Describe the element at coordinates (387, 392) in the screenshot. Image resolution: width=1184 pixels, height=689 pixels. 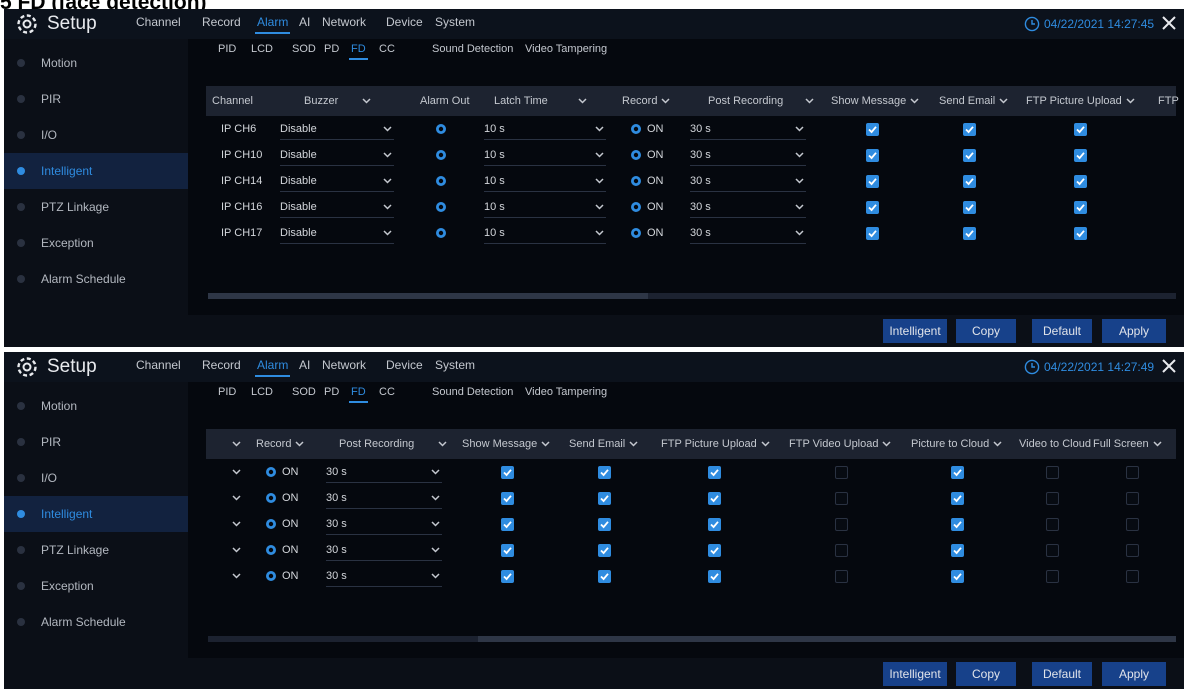
I see `sub-tab-cc: CC` at that location.